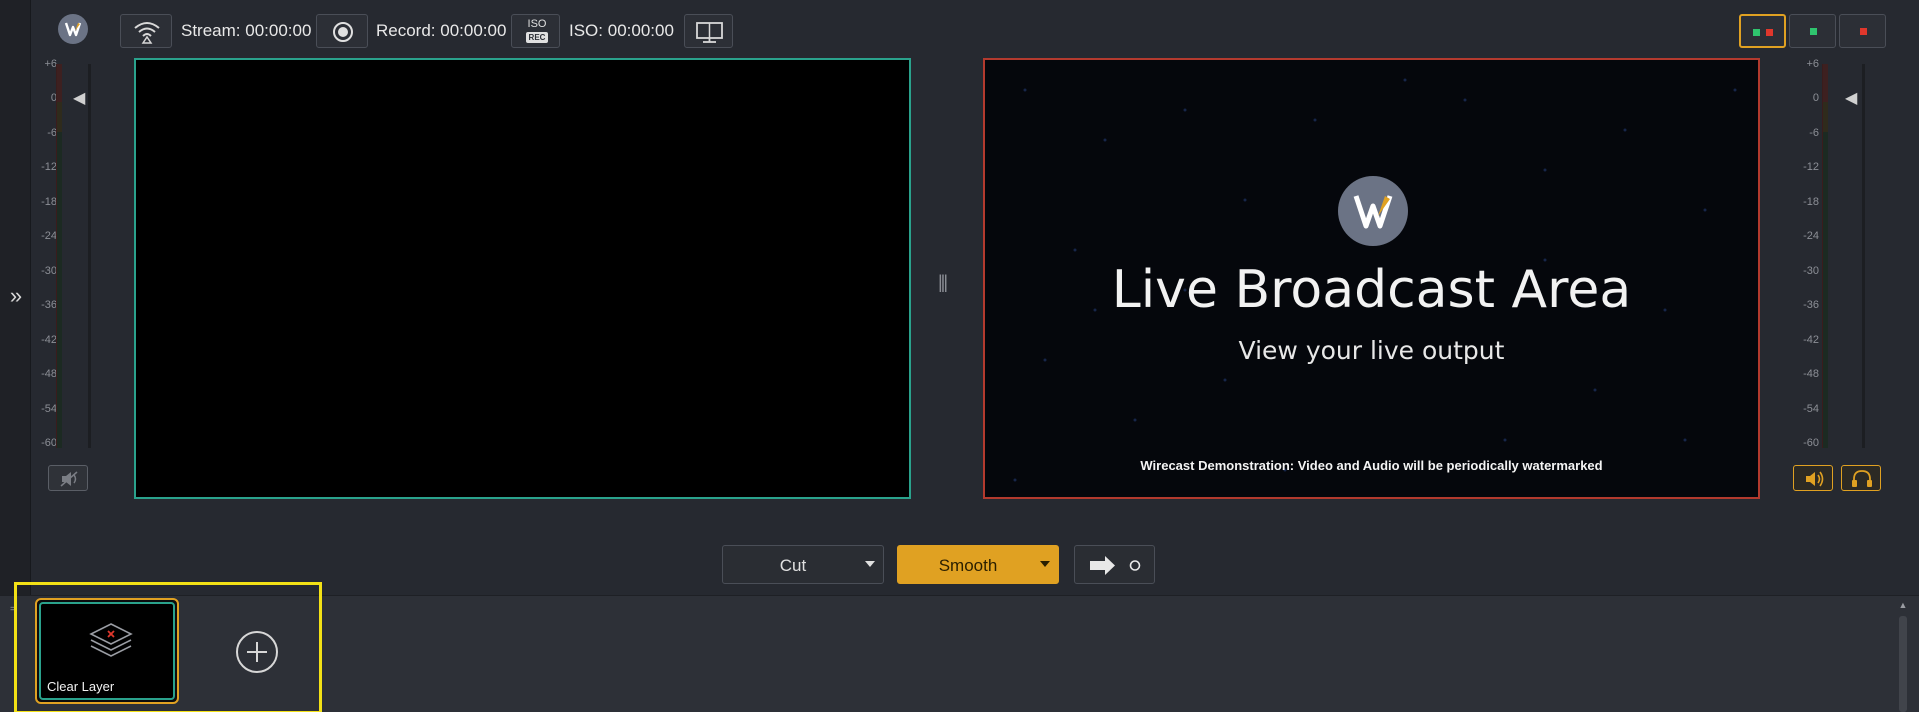  I want to click on shot-thumbnail: Clear Layer, so click(107, 651).